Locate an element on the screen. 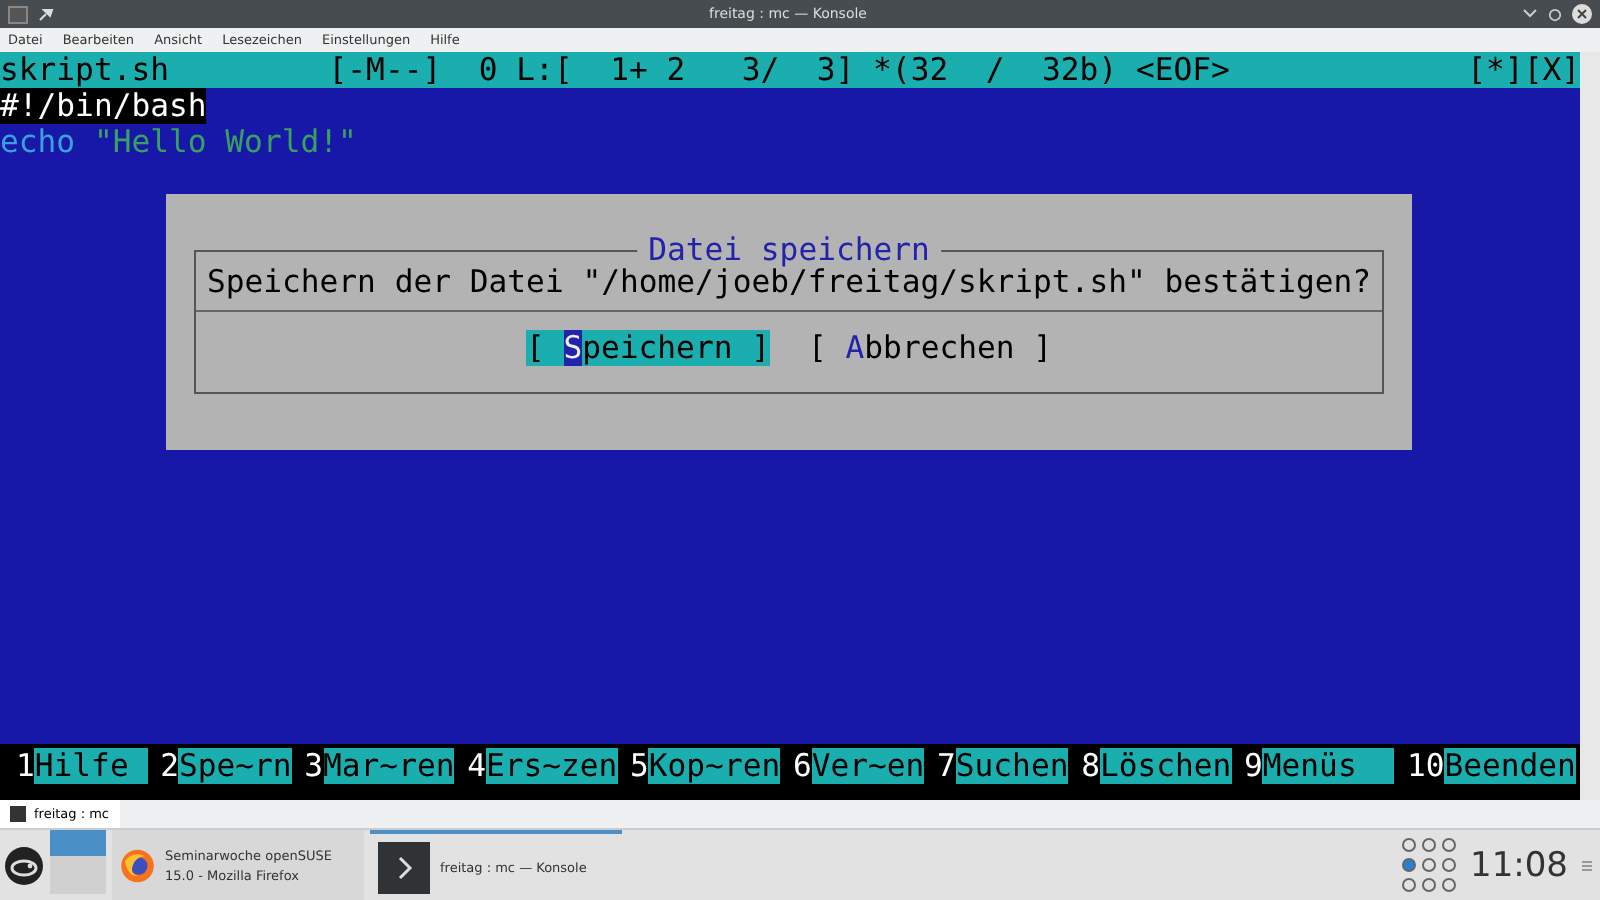 The height and width of the screenshot is (900, 1600). dialog-button: [ Abbrechen ] is located at coordinates (930, 348).